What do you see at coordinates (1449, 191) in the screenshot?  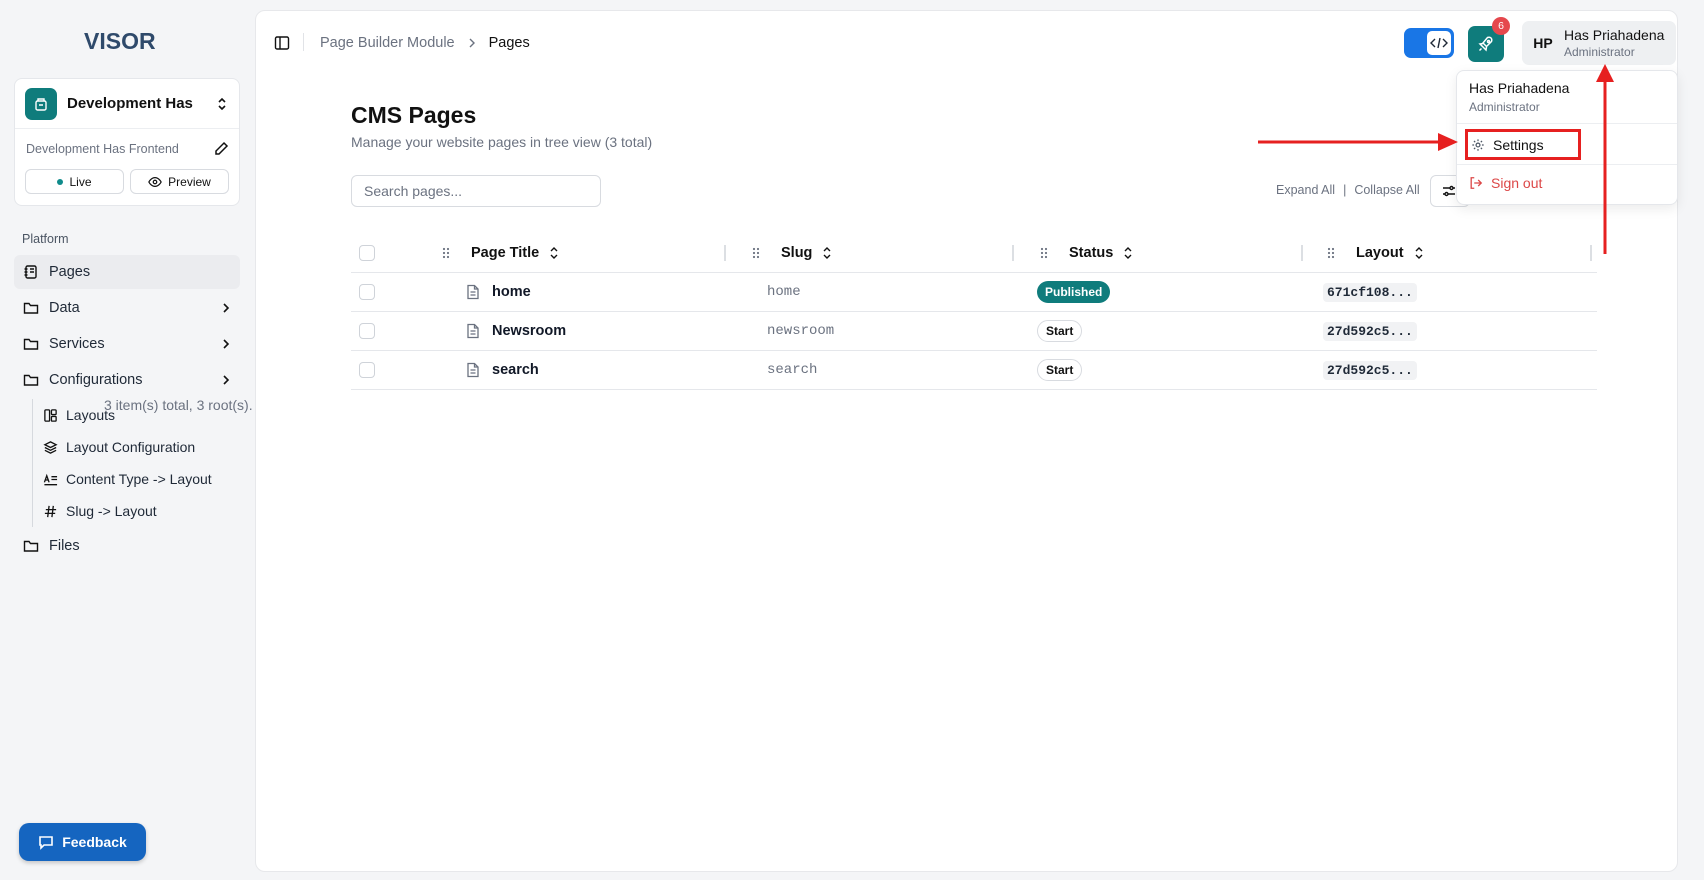 I see `sliders-icon` at bounding box center [1449, 191].